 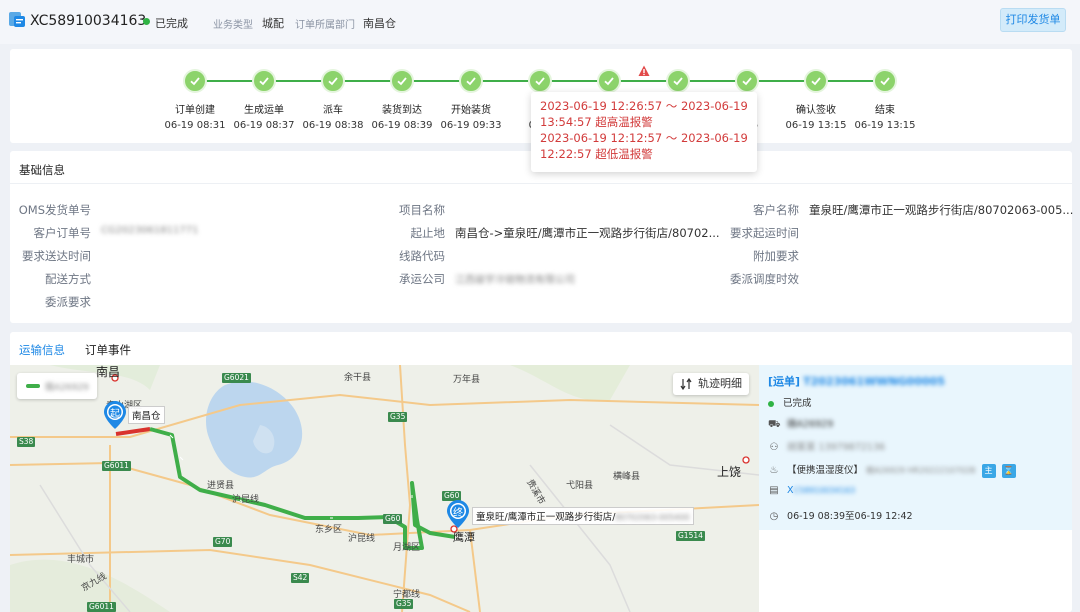 I want to click on map-label-hukun-2: 沪昆线, so click(x=362, y=539).